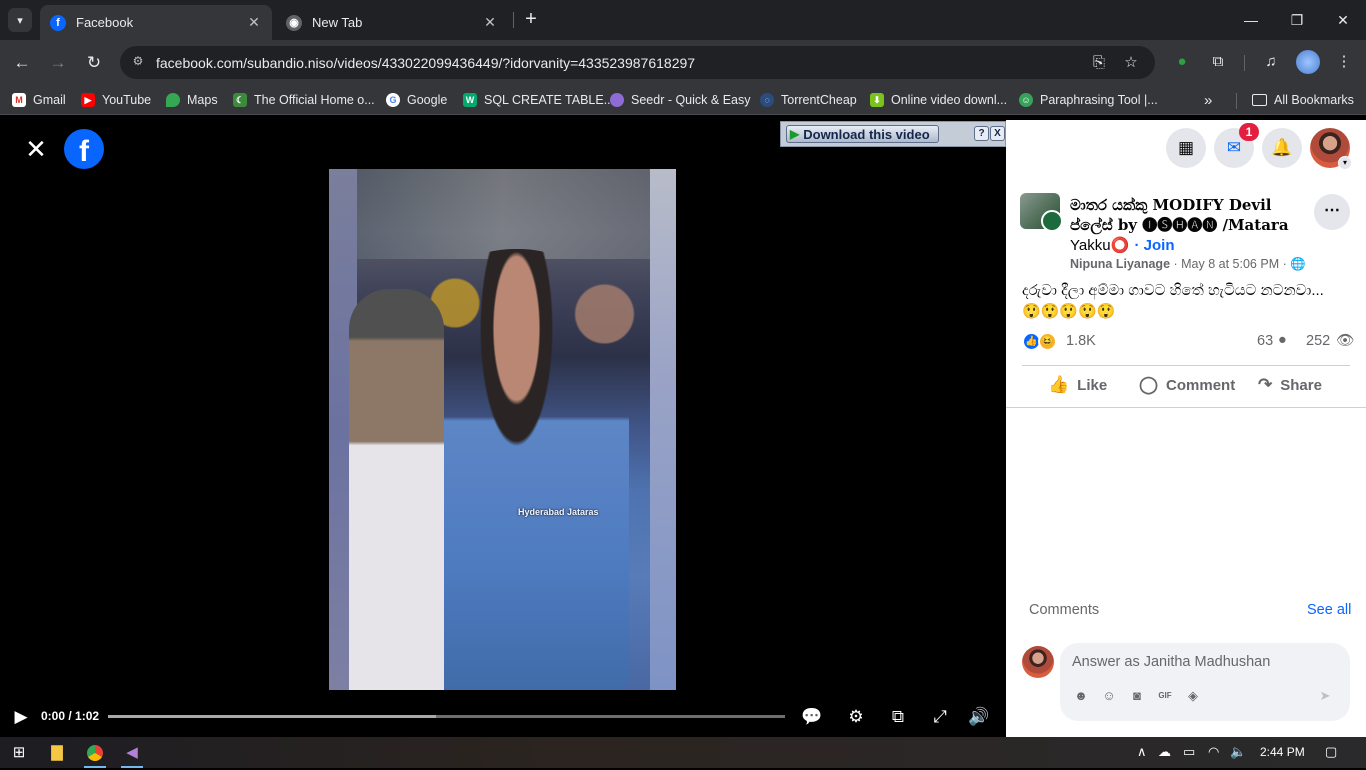 The image size is (1366, 770). What do you see at coordinates (819, 100) in the screenshot?
I see `bookmark-label: TorrentCheap` at bounding box center [819, 100].